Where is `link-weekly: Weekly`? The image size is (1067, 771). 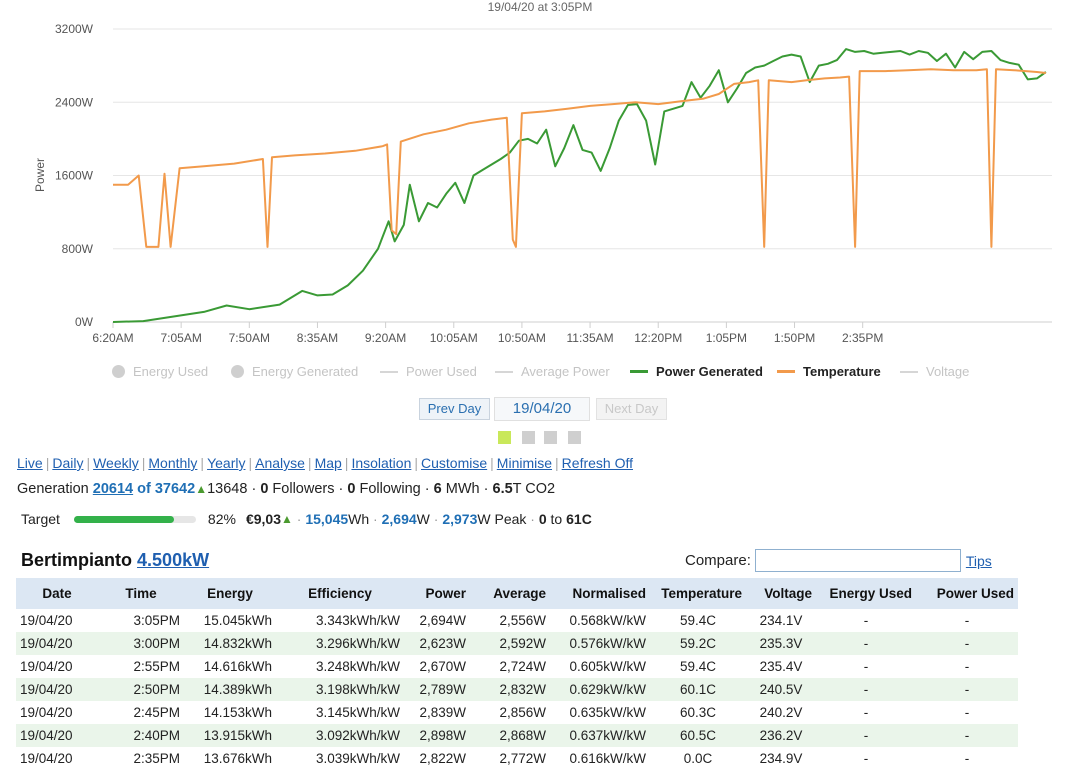 link-weekly: Weekly is located at coordinates (116, 463).